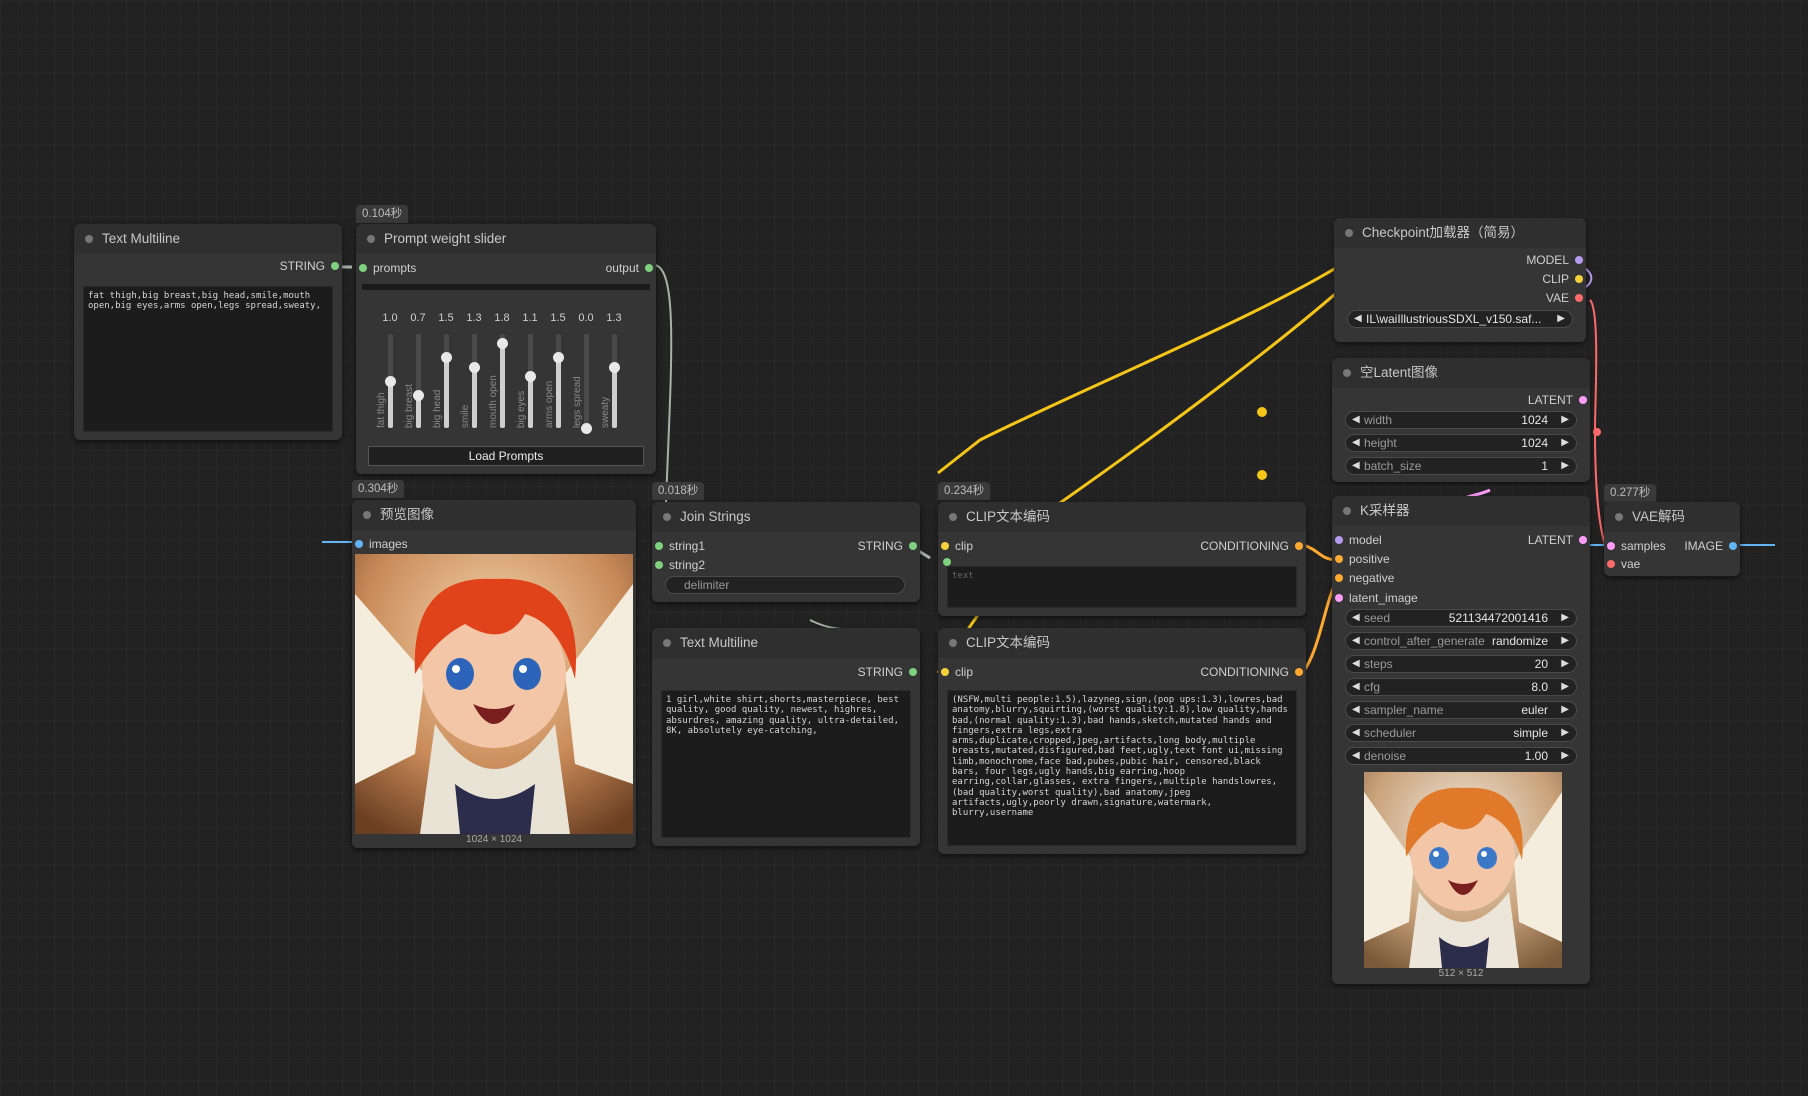 This screenshot has height=1096, width=1808. Describe the element at coordinates (380, 544) in the screenshot. I see `input-images: images` at that location.